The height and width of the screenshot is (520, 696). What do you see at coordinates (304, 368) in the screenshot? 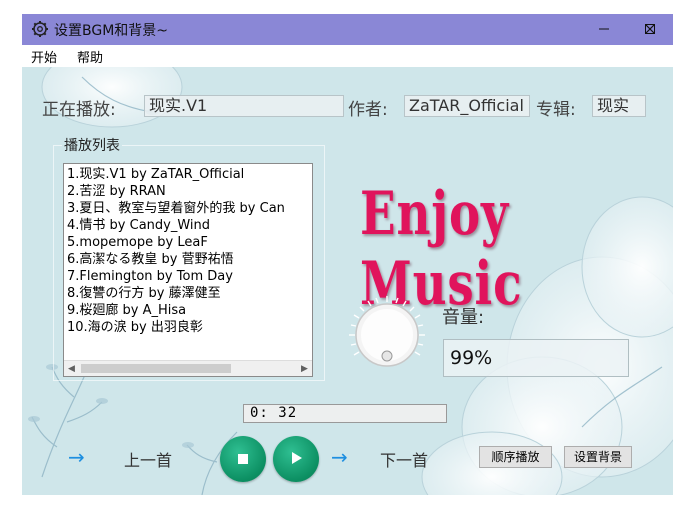
I see `scroll-right-icon: ▶` at bounding box center [304, 368].